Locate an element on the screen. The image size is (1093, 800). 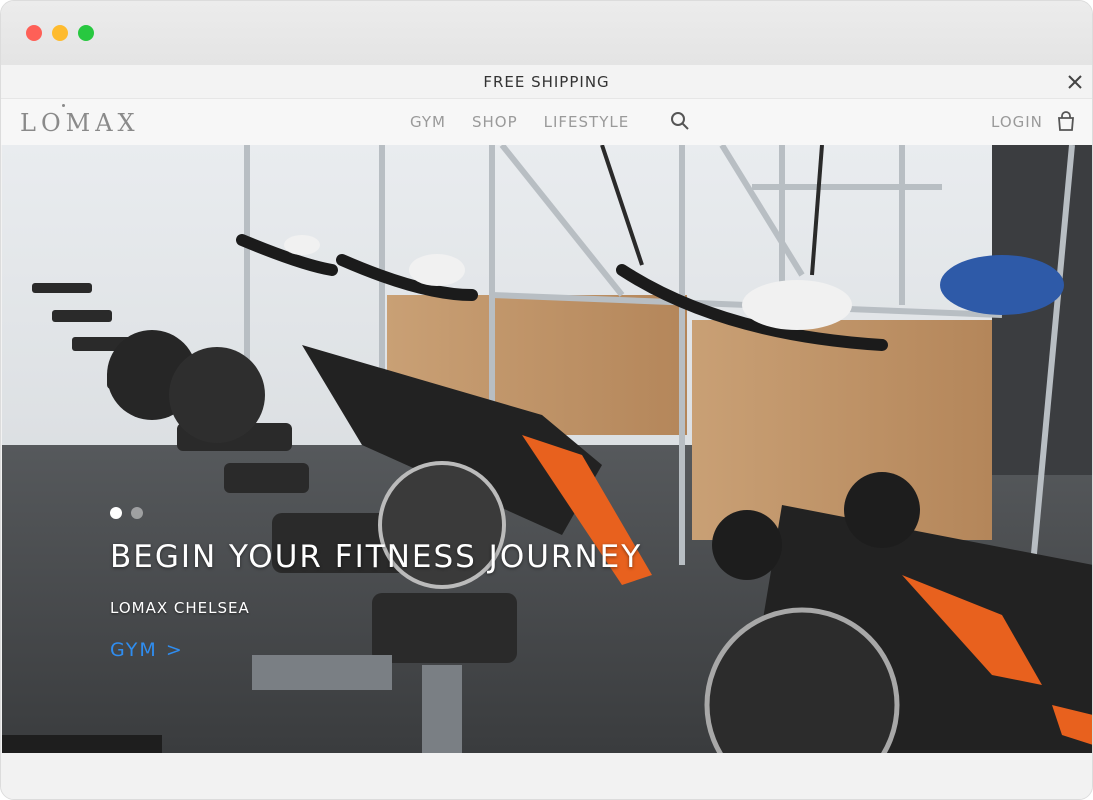
minimize-window-button is located at coordinates (60, 33).